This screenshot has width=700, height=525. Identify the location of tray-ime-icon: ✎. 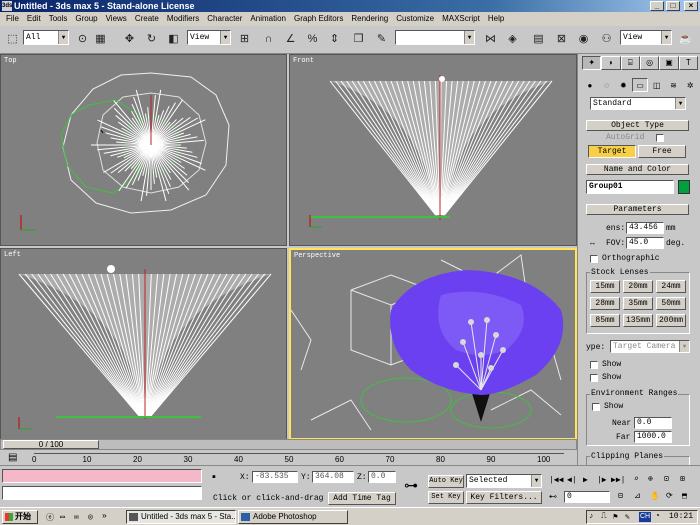
(627, 517).